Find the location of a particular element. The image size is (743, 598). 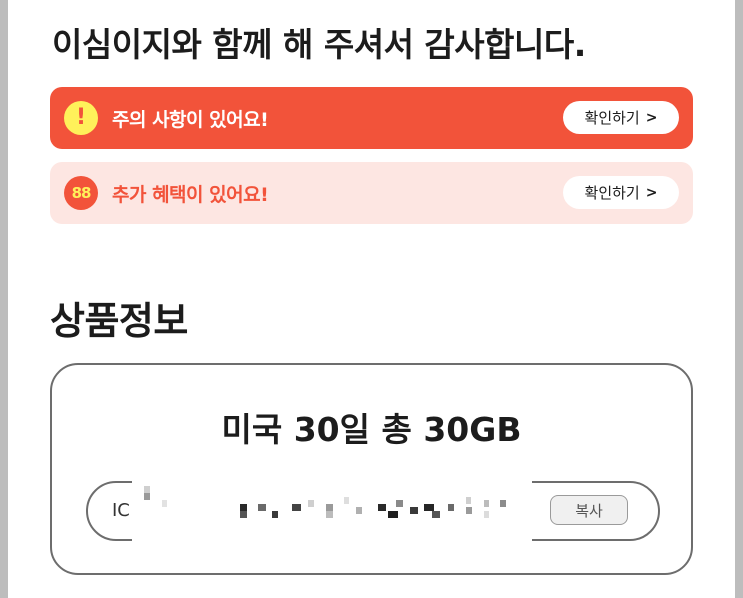

left-edge is located at coordinates (4, 299).